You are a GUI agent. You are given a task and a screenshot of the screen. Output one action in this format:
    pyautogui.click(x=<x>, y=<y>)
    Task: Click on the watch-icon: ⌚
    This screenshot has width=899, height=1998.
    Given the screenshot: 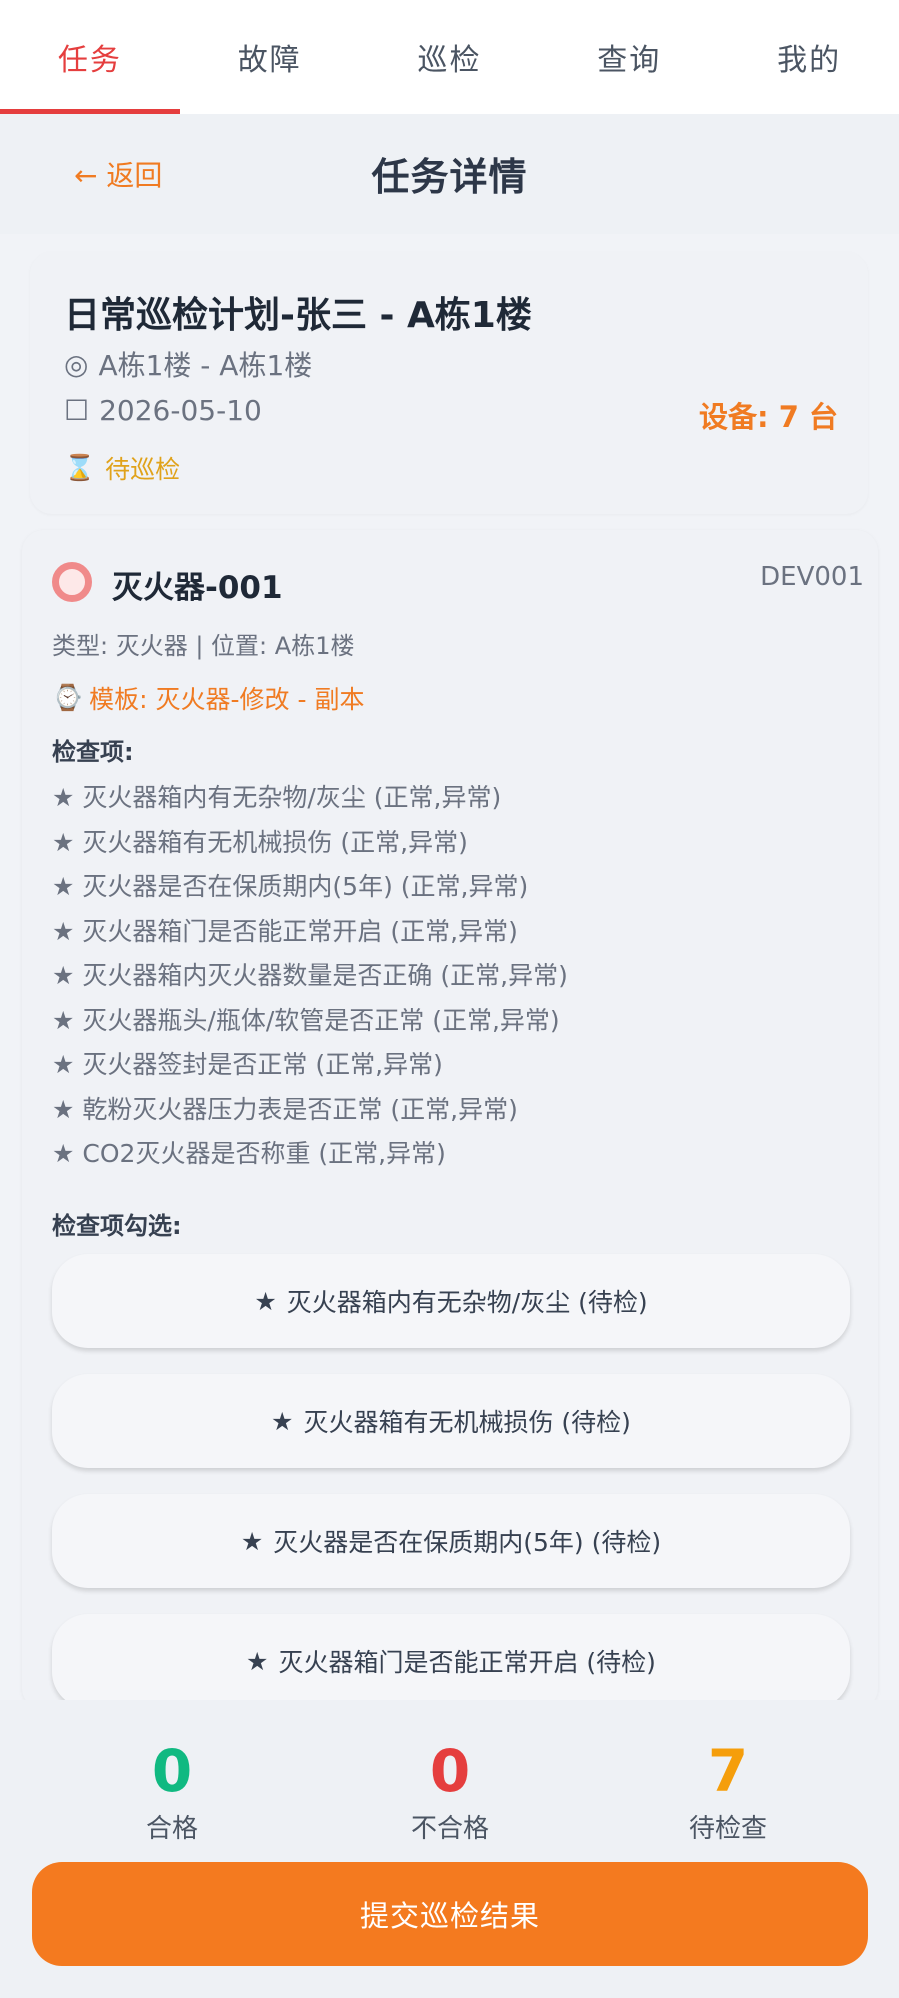 What is the action you would take?
    pyautogui.click(x=68, y=697)
    